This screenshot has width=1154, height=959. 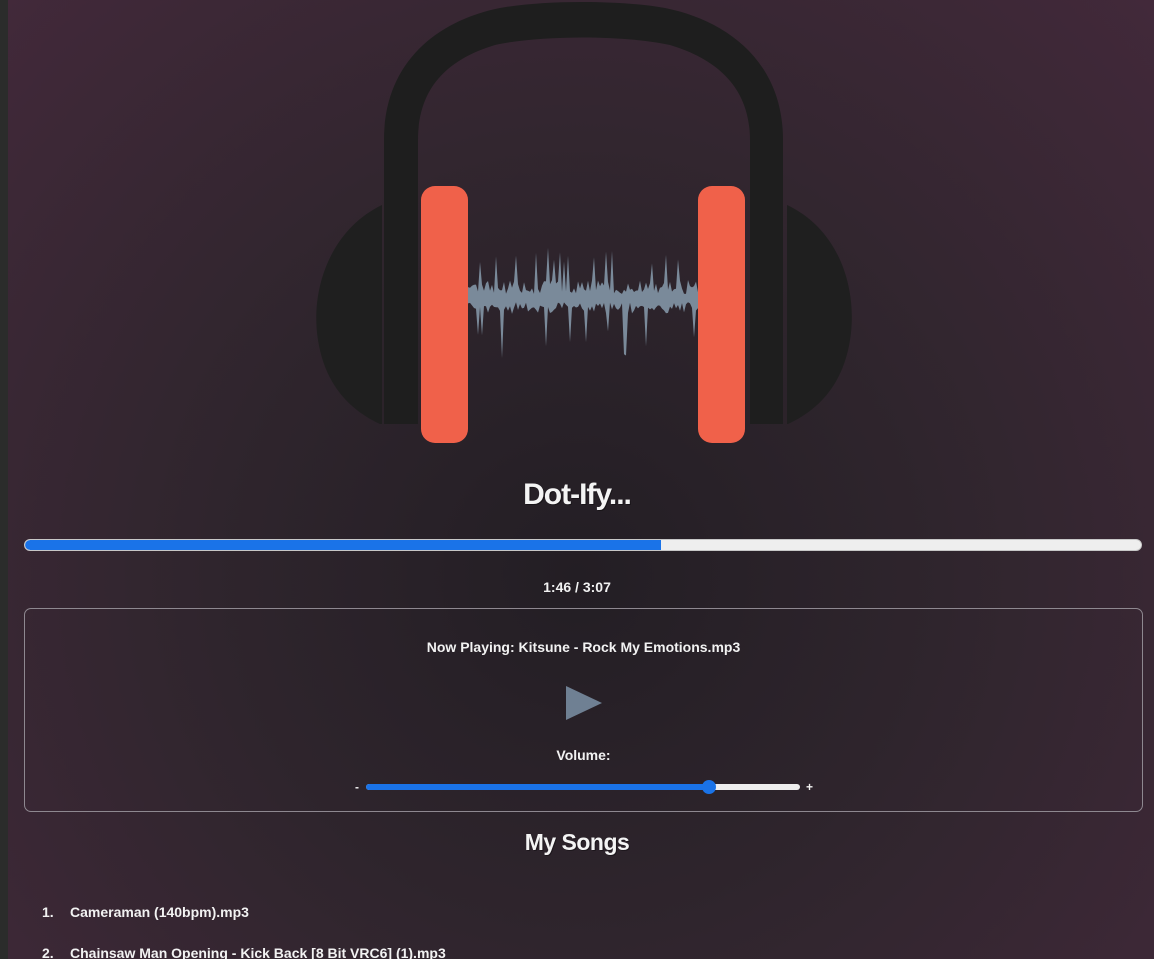 What do you see at coordinates (810, 787) in the screenshot?
I see `volume-max-label: +` at bounding box center [810, 787].